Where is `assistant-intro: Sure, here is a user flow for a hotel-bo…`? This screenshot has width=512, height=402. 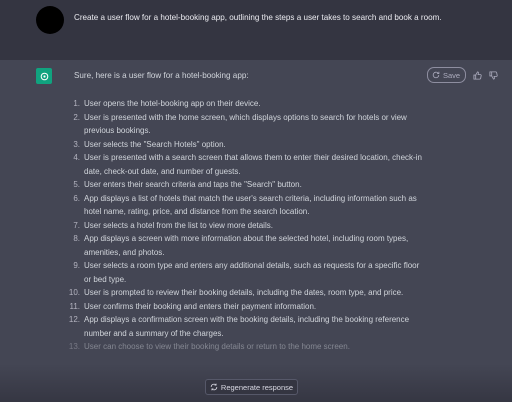 assistant-intro: Sure, here is a user flow for a hotel-bo… is located at coordinates (161, 75).